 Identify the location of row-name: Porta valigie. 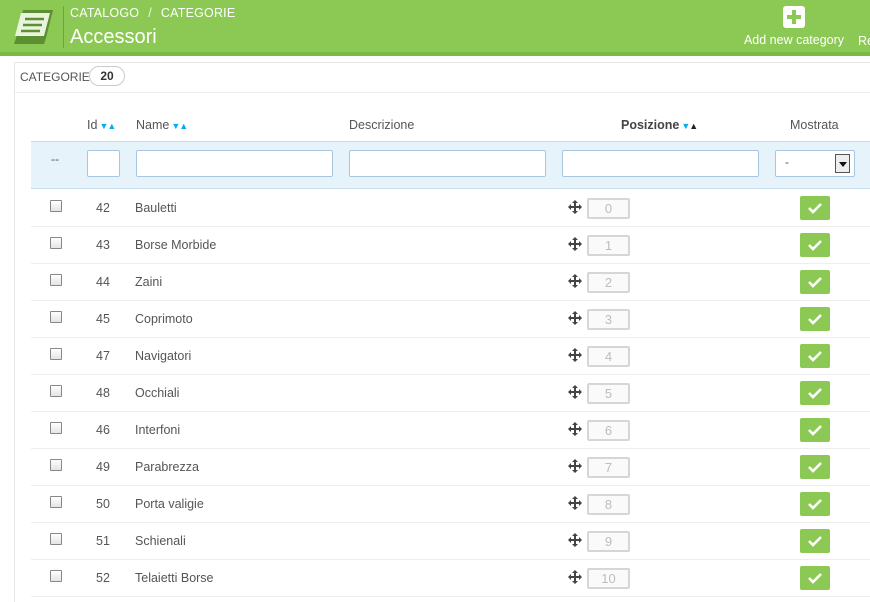
(169, 504).